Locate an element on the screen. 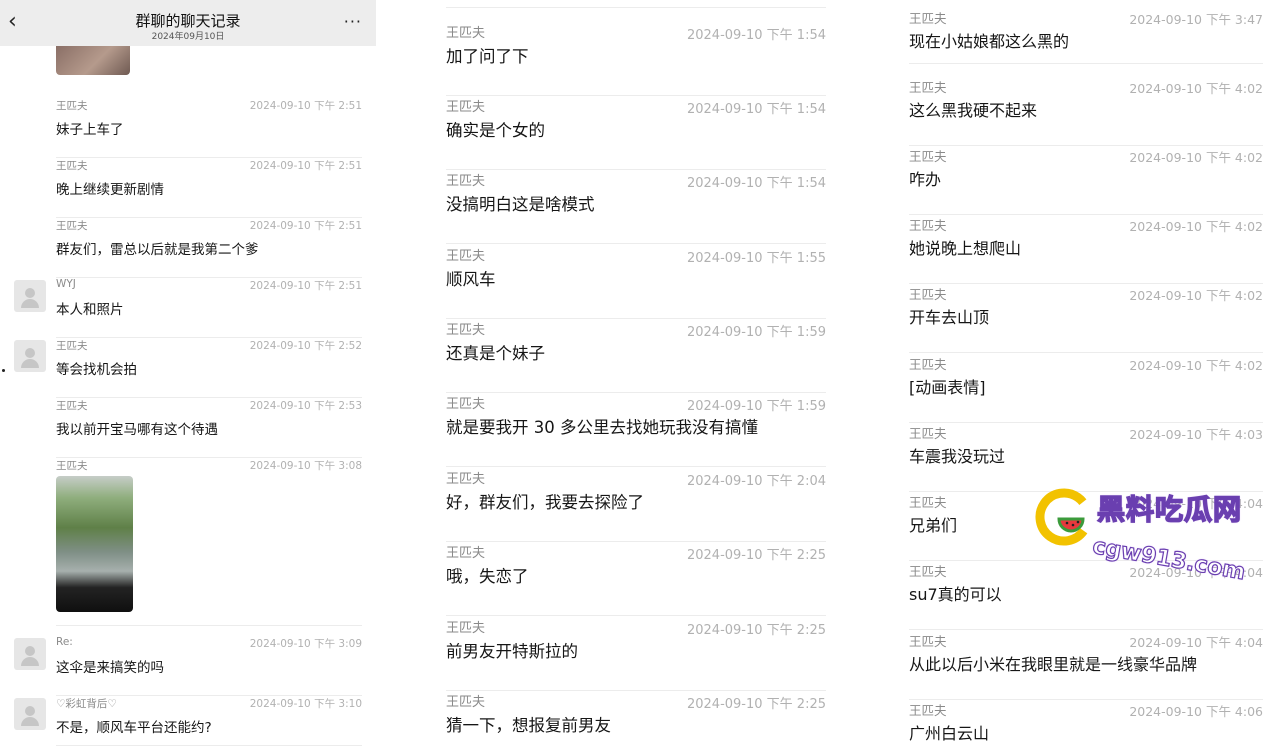 This screenshot has width=1280, height=750. page-title: 群聊的聊天记录 is located at coordinates (188, 21).